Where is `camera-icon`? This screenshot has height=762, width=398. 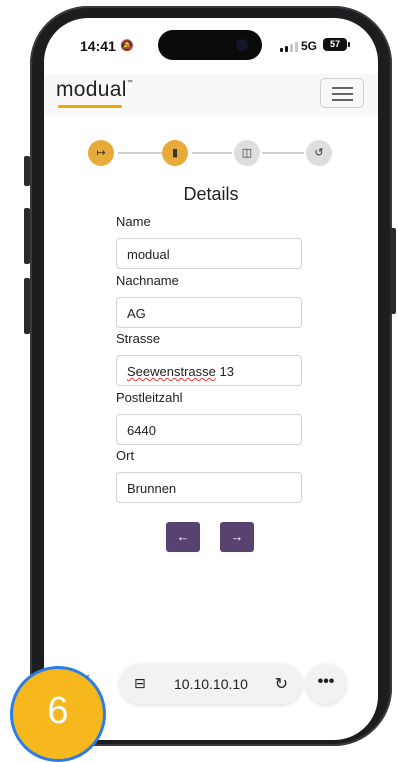
camera-icon is located at coordinates (242, 45).